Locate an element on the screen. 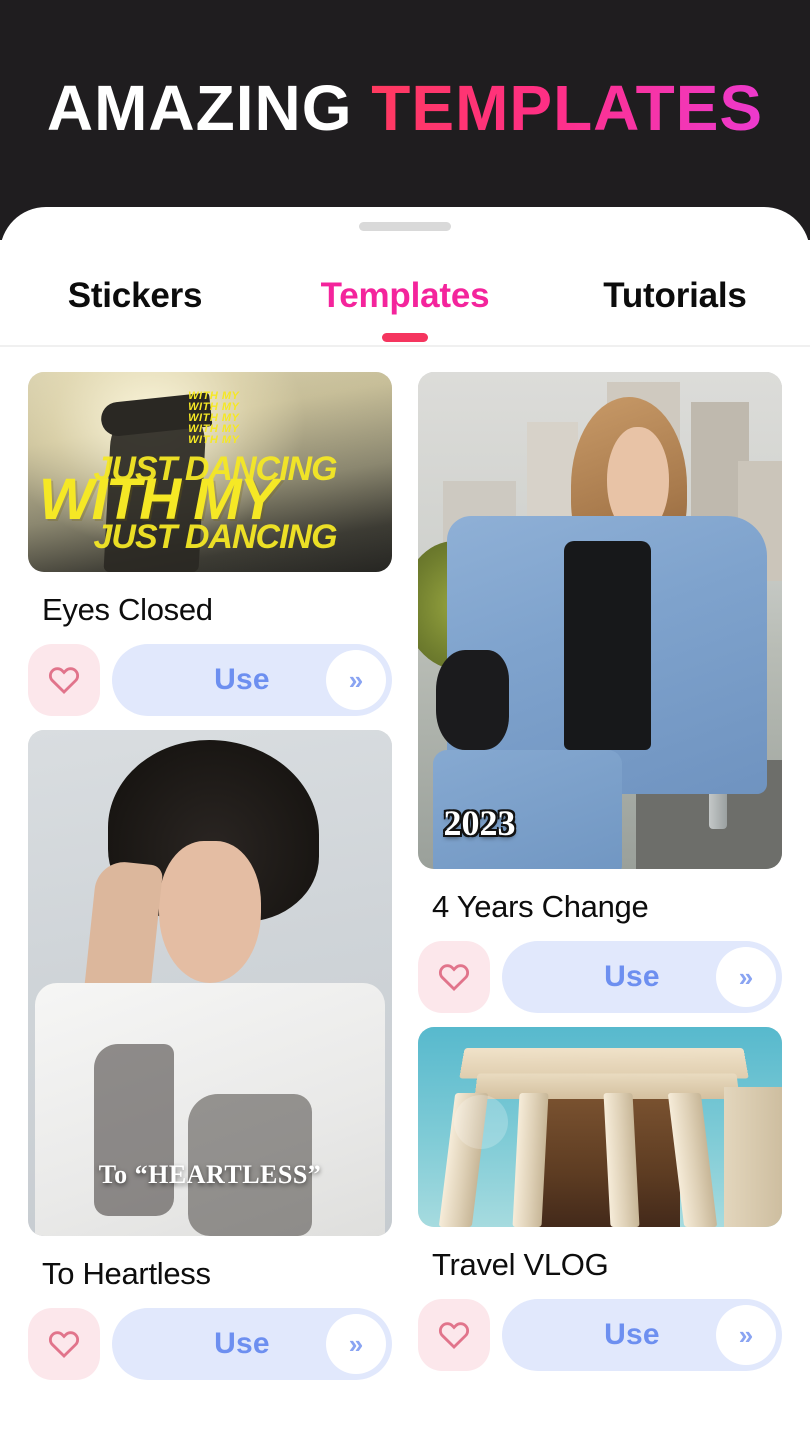  side-wall-shape is located at coordinates (752, 1157).